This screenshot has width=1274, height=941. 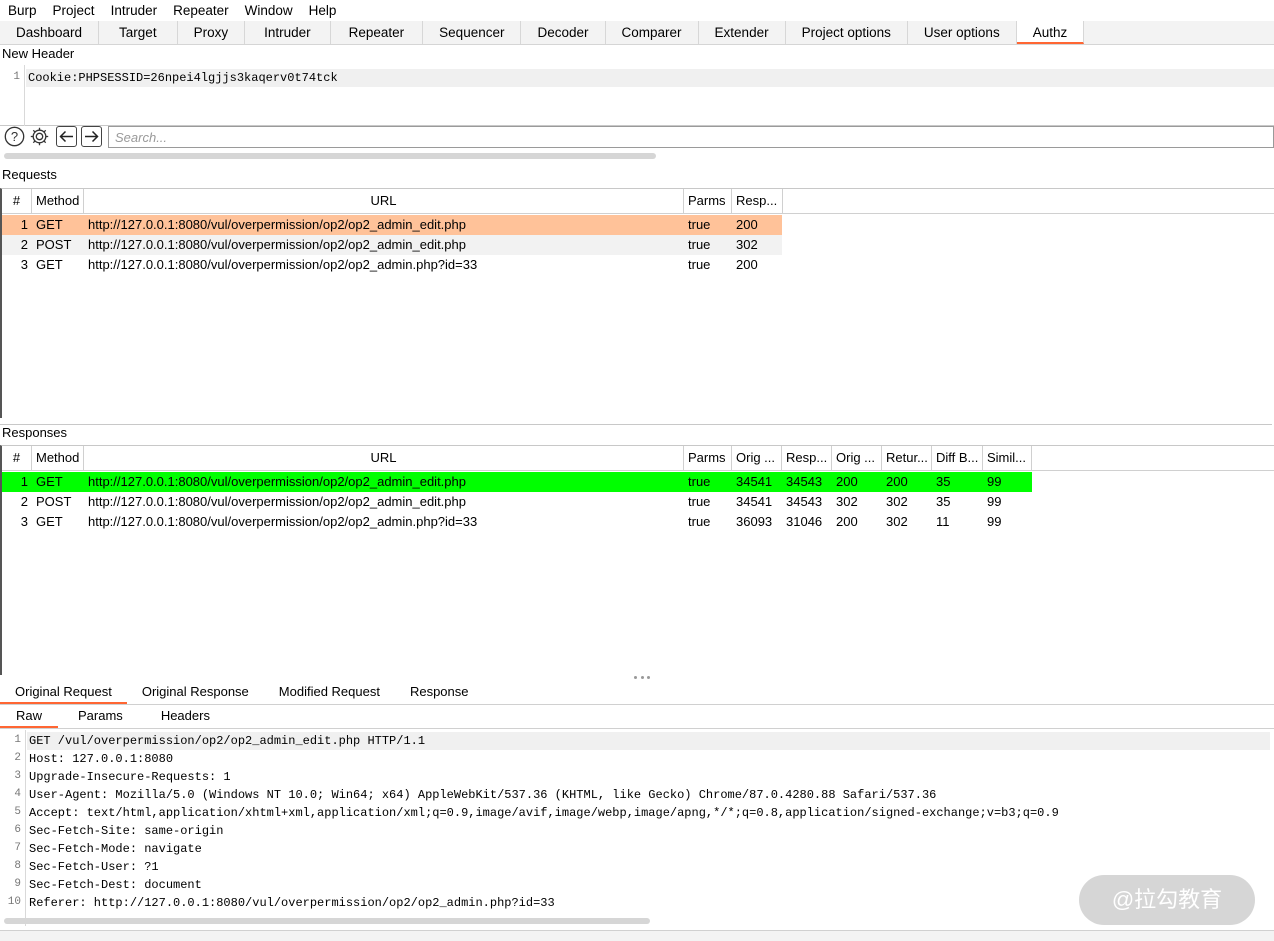 I want to click on line-number: 8, so click(x=17, y=866).